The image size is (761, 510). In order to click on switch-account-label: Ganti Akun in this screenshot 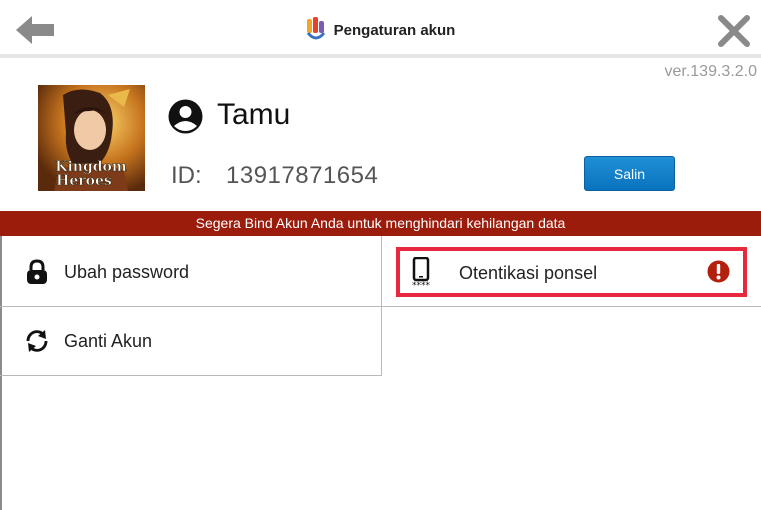, I will do `click(108, 340)`.